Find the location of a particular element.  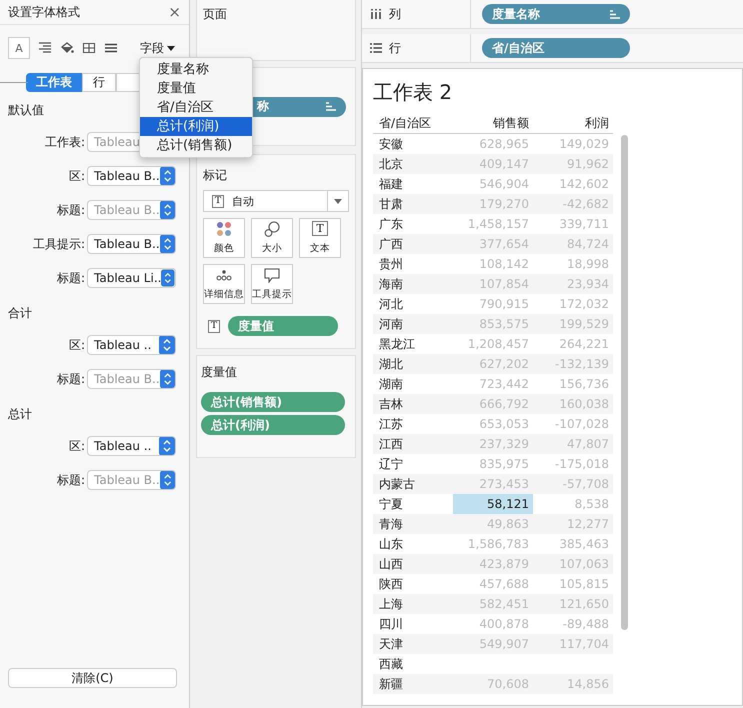

table-cell-text: 91,962 is located at coordinates (588, 164).